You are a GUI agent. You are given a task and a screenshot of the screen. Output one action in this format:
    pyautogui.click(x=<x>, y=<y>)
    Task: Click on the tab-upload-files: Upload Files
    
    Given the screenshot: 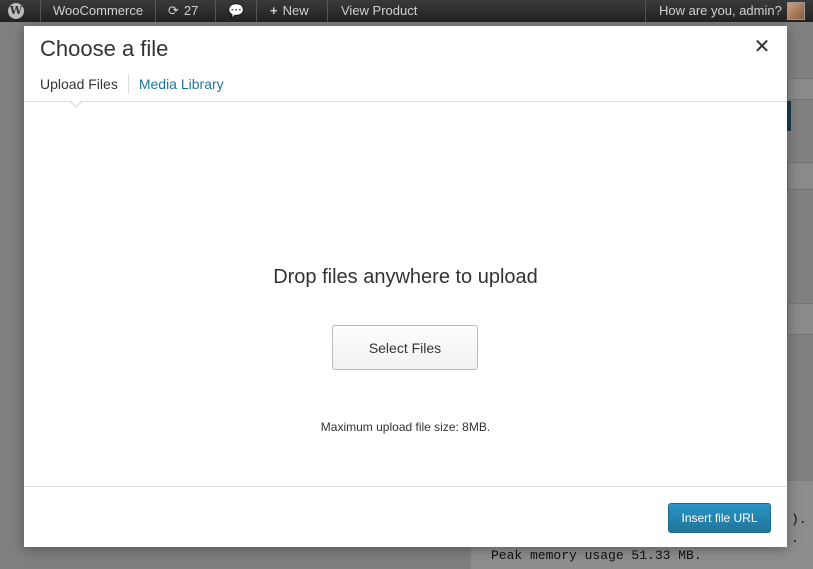 What is the action you would take?
    pyautogui.click(x=84, y=84)
    